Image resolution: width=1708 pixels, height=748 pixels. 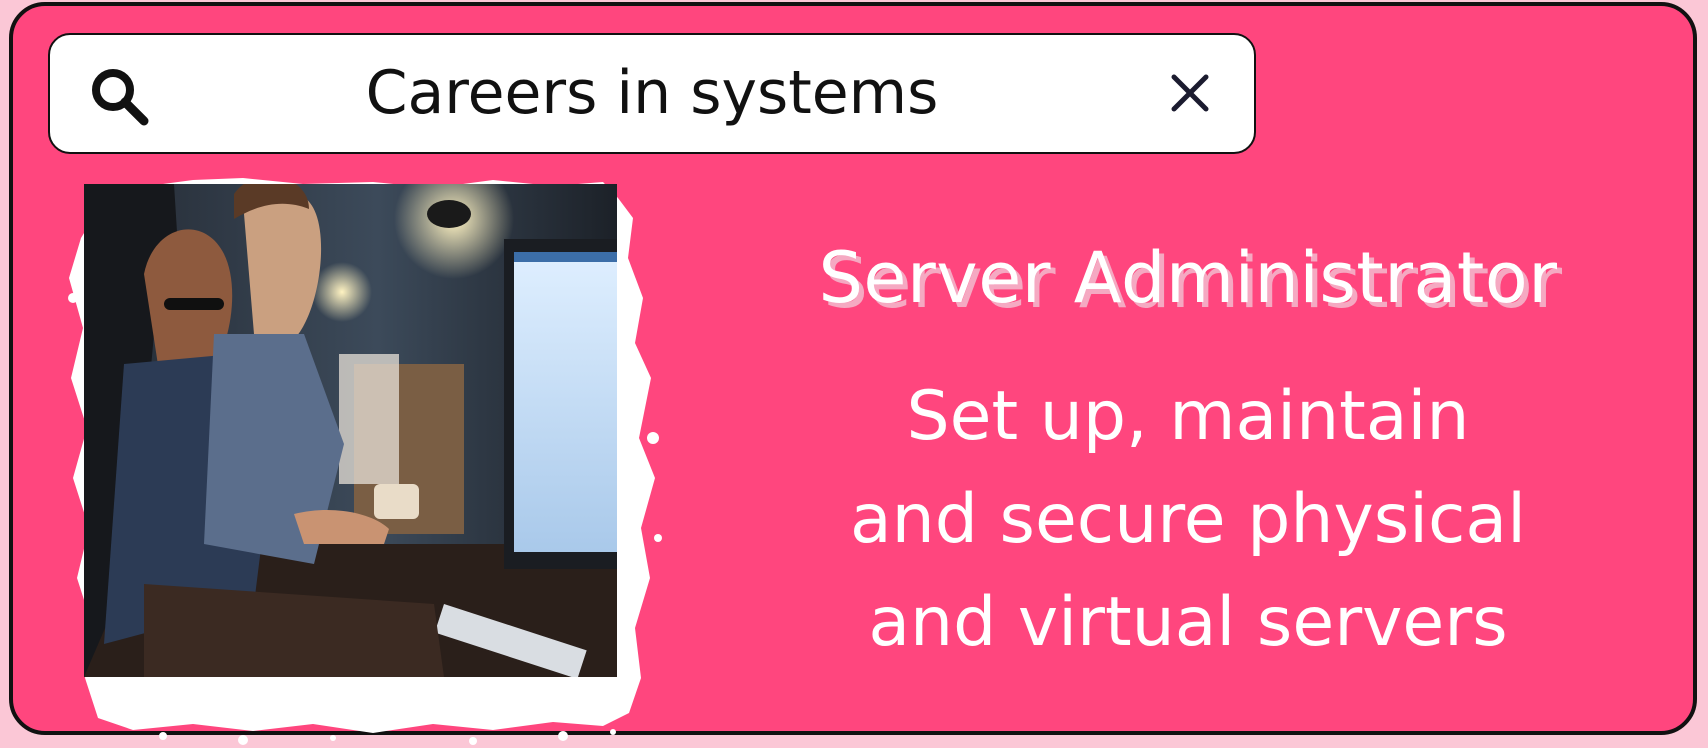 What do you see at coordinates (1188, 416) in the screenshot?
I see `job-description-line: Set up, maintain` at bounding box center [1188, 416].